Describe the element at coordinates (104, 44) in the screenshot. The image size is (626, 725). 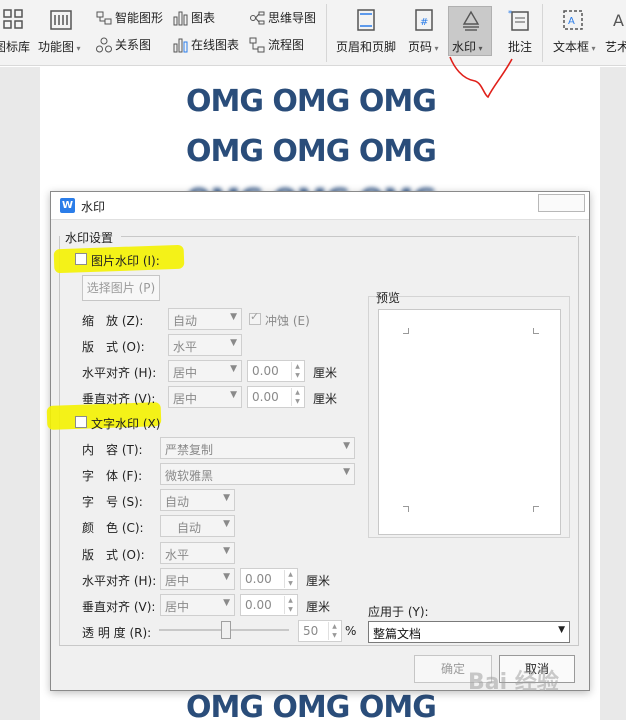
I see `relation-chart-icon` at that location.